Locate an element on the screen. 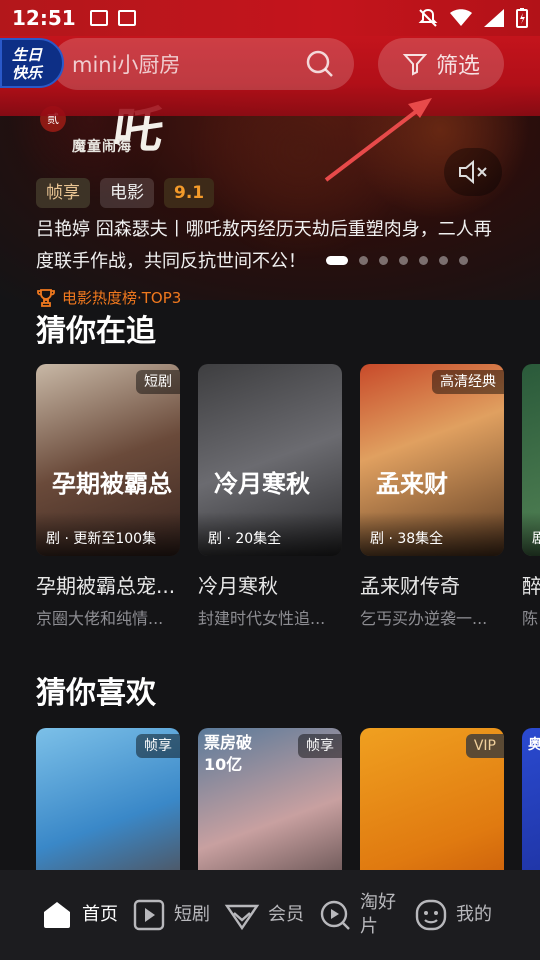 The height and width of the screenshot is (960, 540). nav-mine: 我的 is located at coordinates (453, 915).